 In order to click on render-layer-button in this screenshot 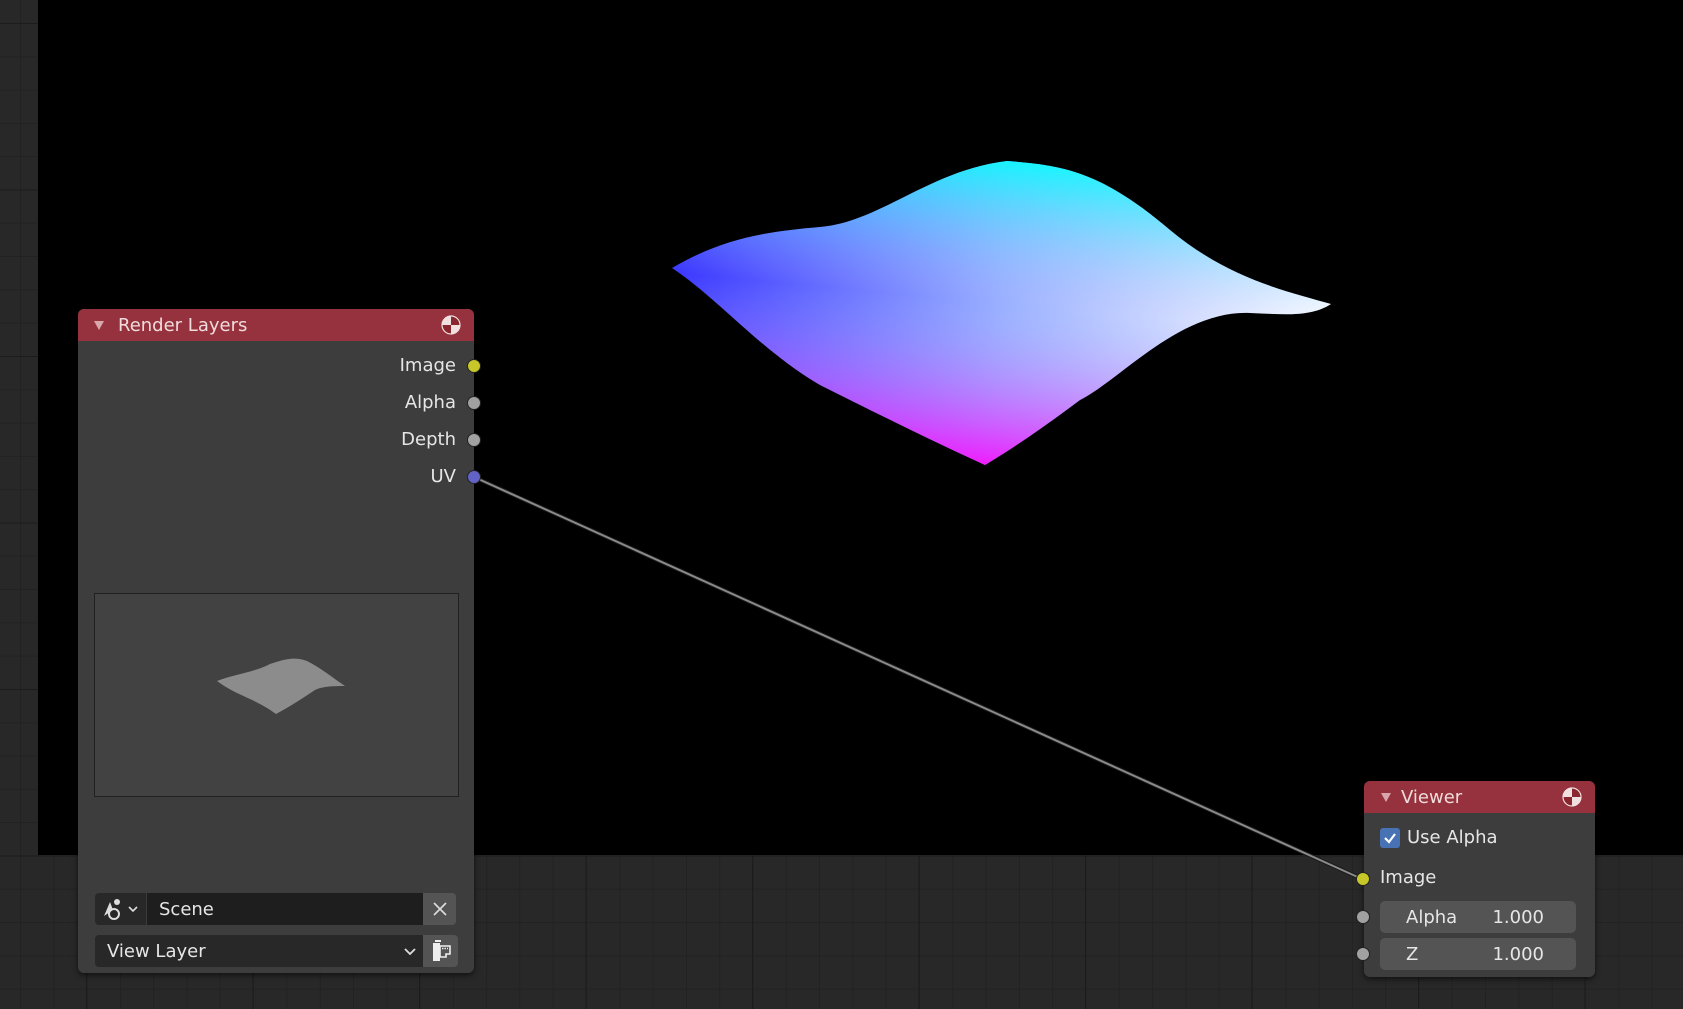, I will do `click(440, 951)`.